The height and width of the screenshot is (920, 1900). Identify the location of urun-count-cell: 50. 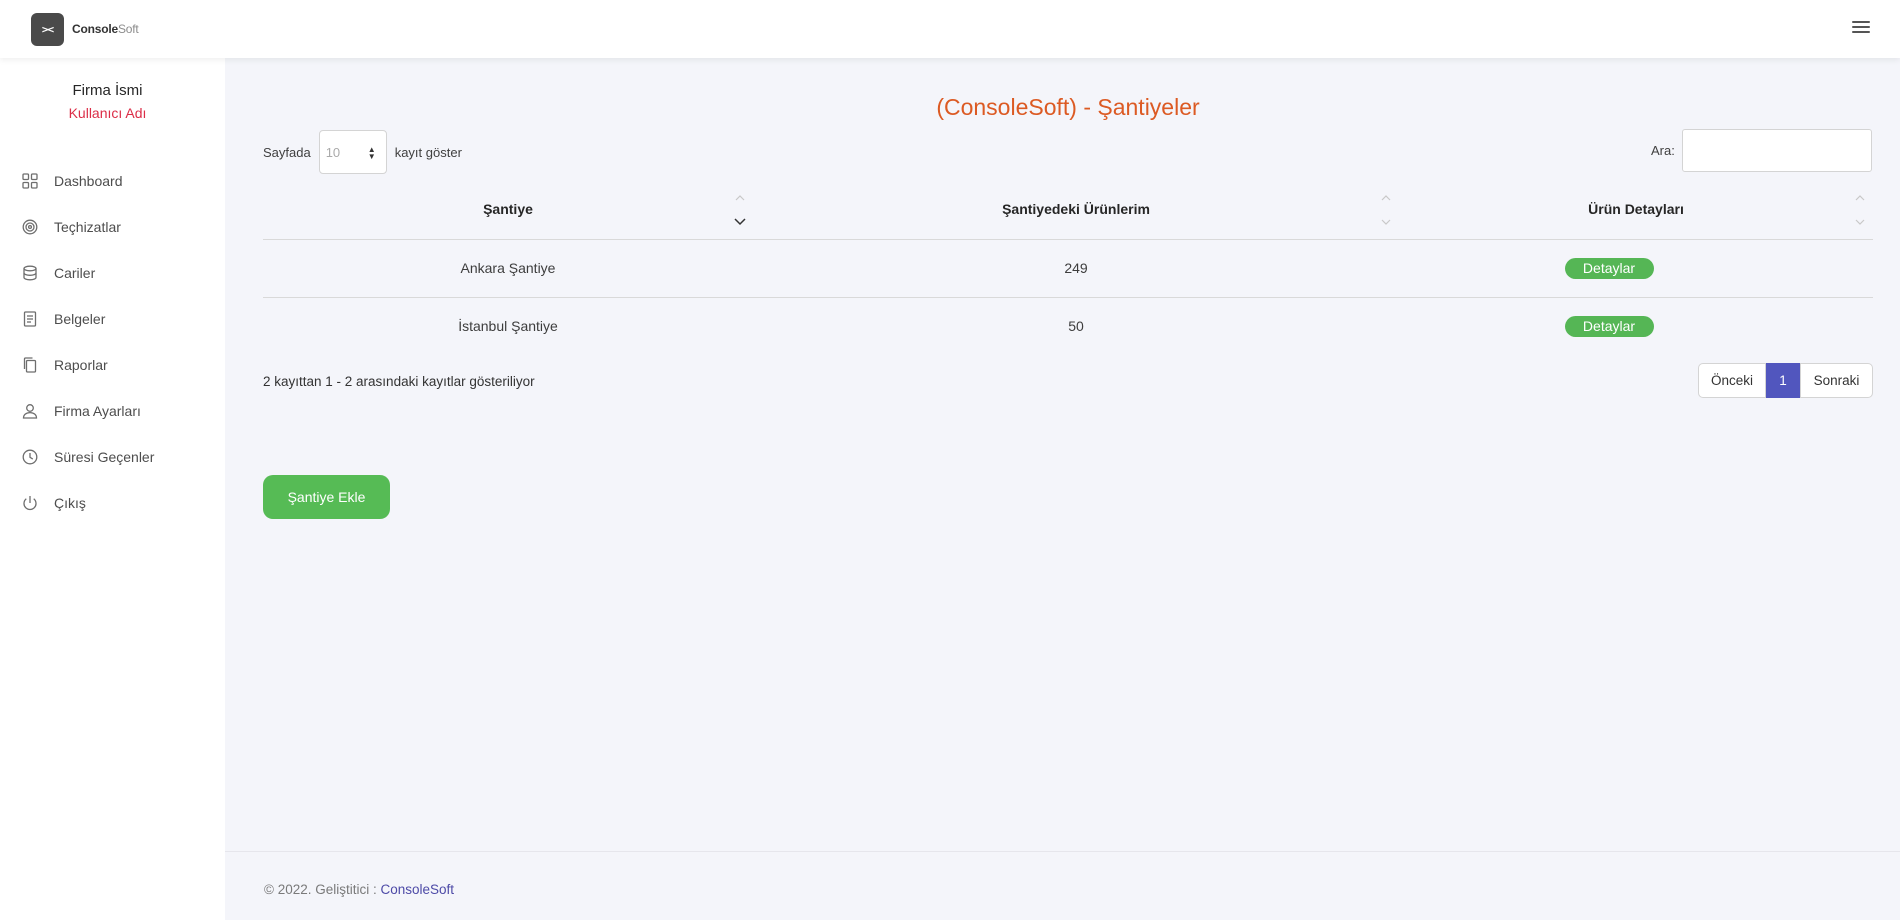
(1076, 326).